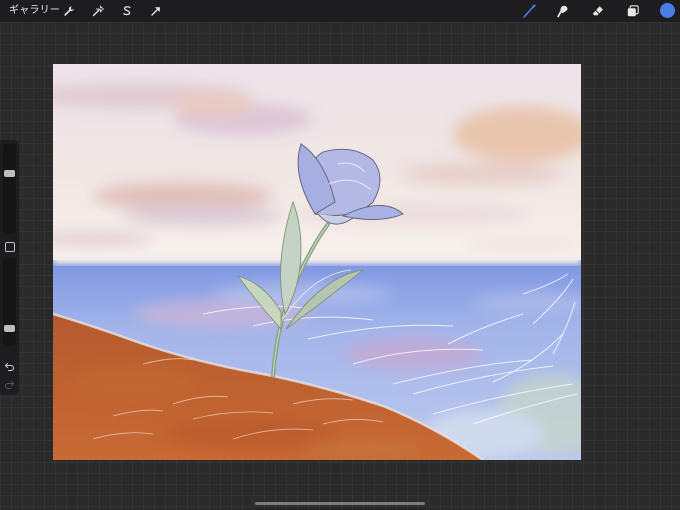 This screenshot has width=680, height=510. Describe the element at coordinates (667, 10) in the screenshot. I see `color-picker-button` at that location.